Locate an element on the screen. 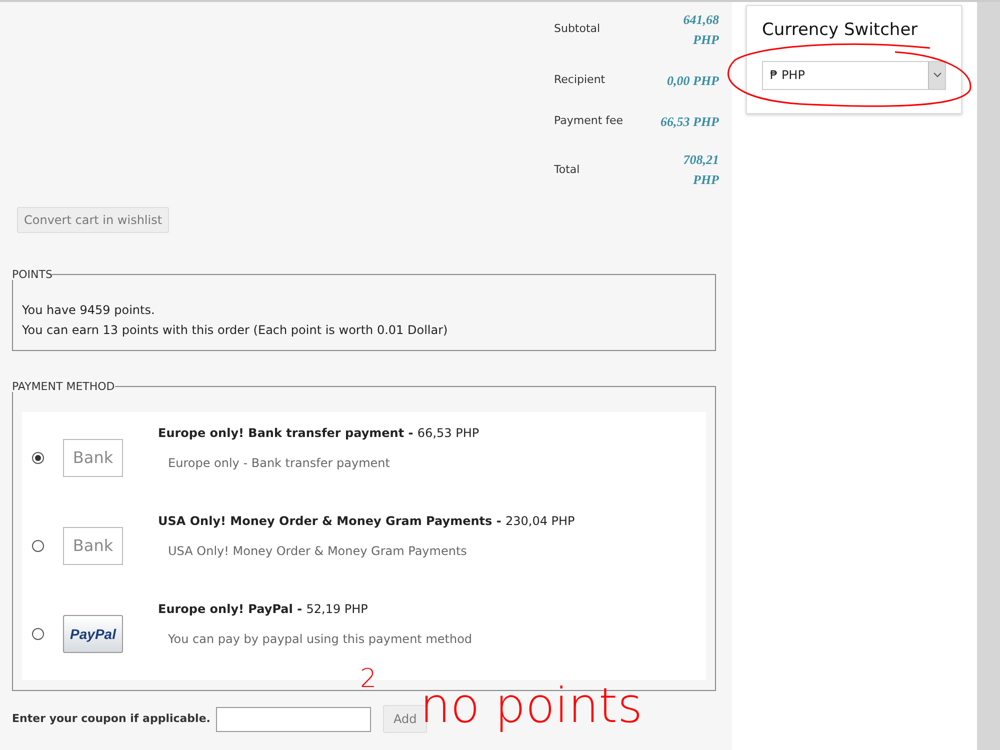 Image resolution: width=1000 pixels, height=750 pixels. scrollbar-track is located at coordinates (988, 376).